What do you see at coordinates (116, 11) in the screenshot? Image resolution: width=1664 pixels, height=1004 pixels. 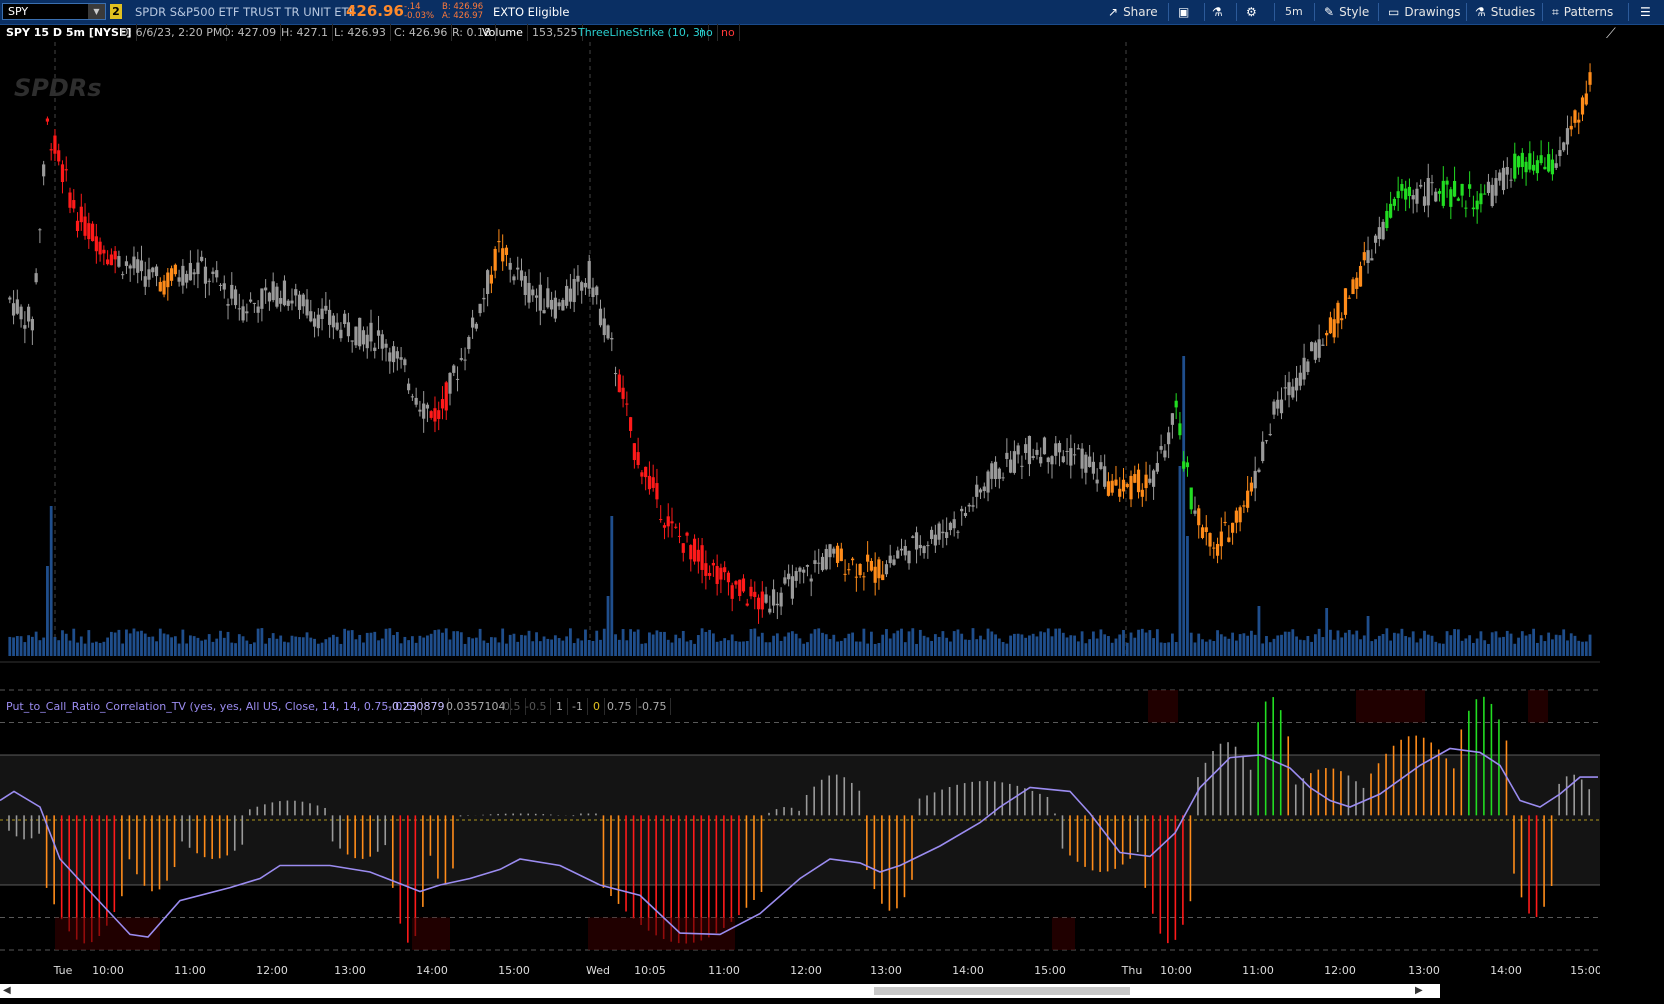 I see `link-group-badge: 2` at bounding box center [116, 11].